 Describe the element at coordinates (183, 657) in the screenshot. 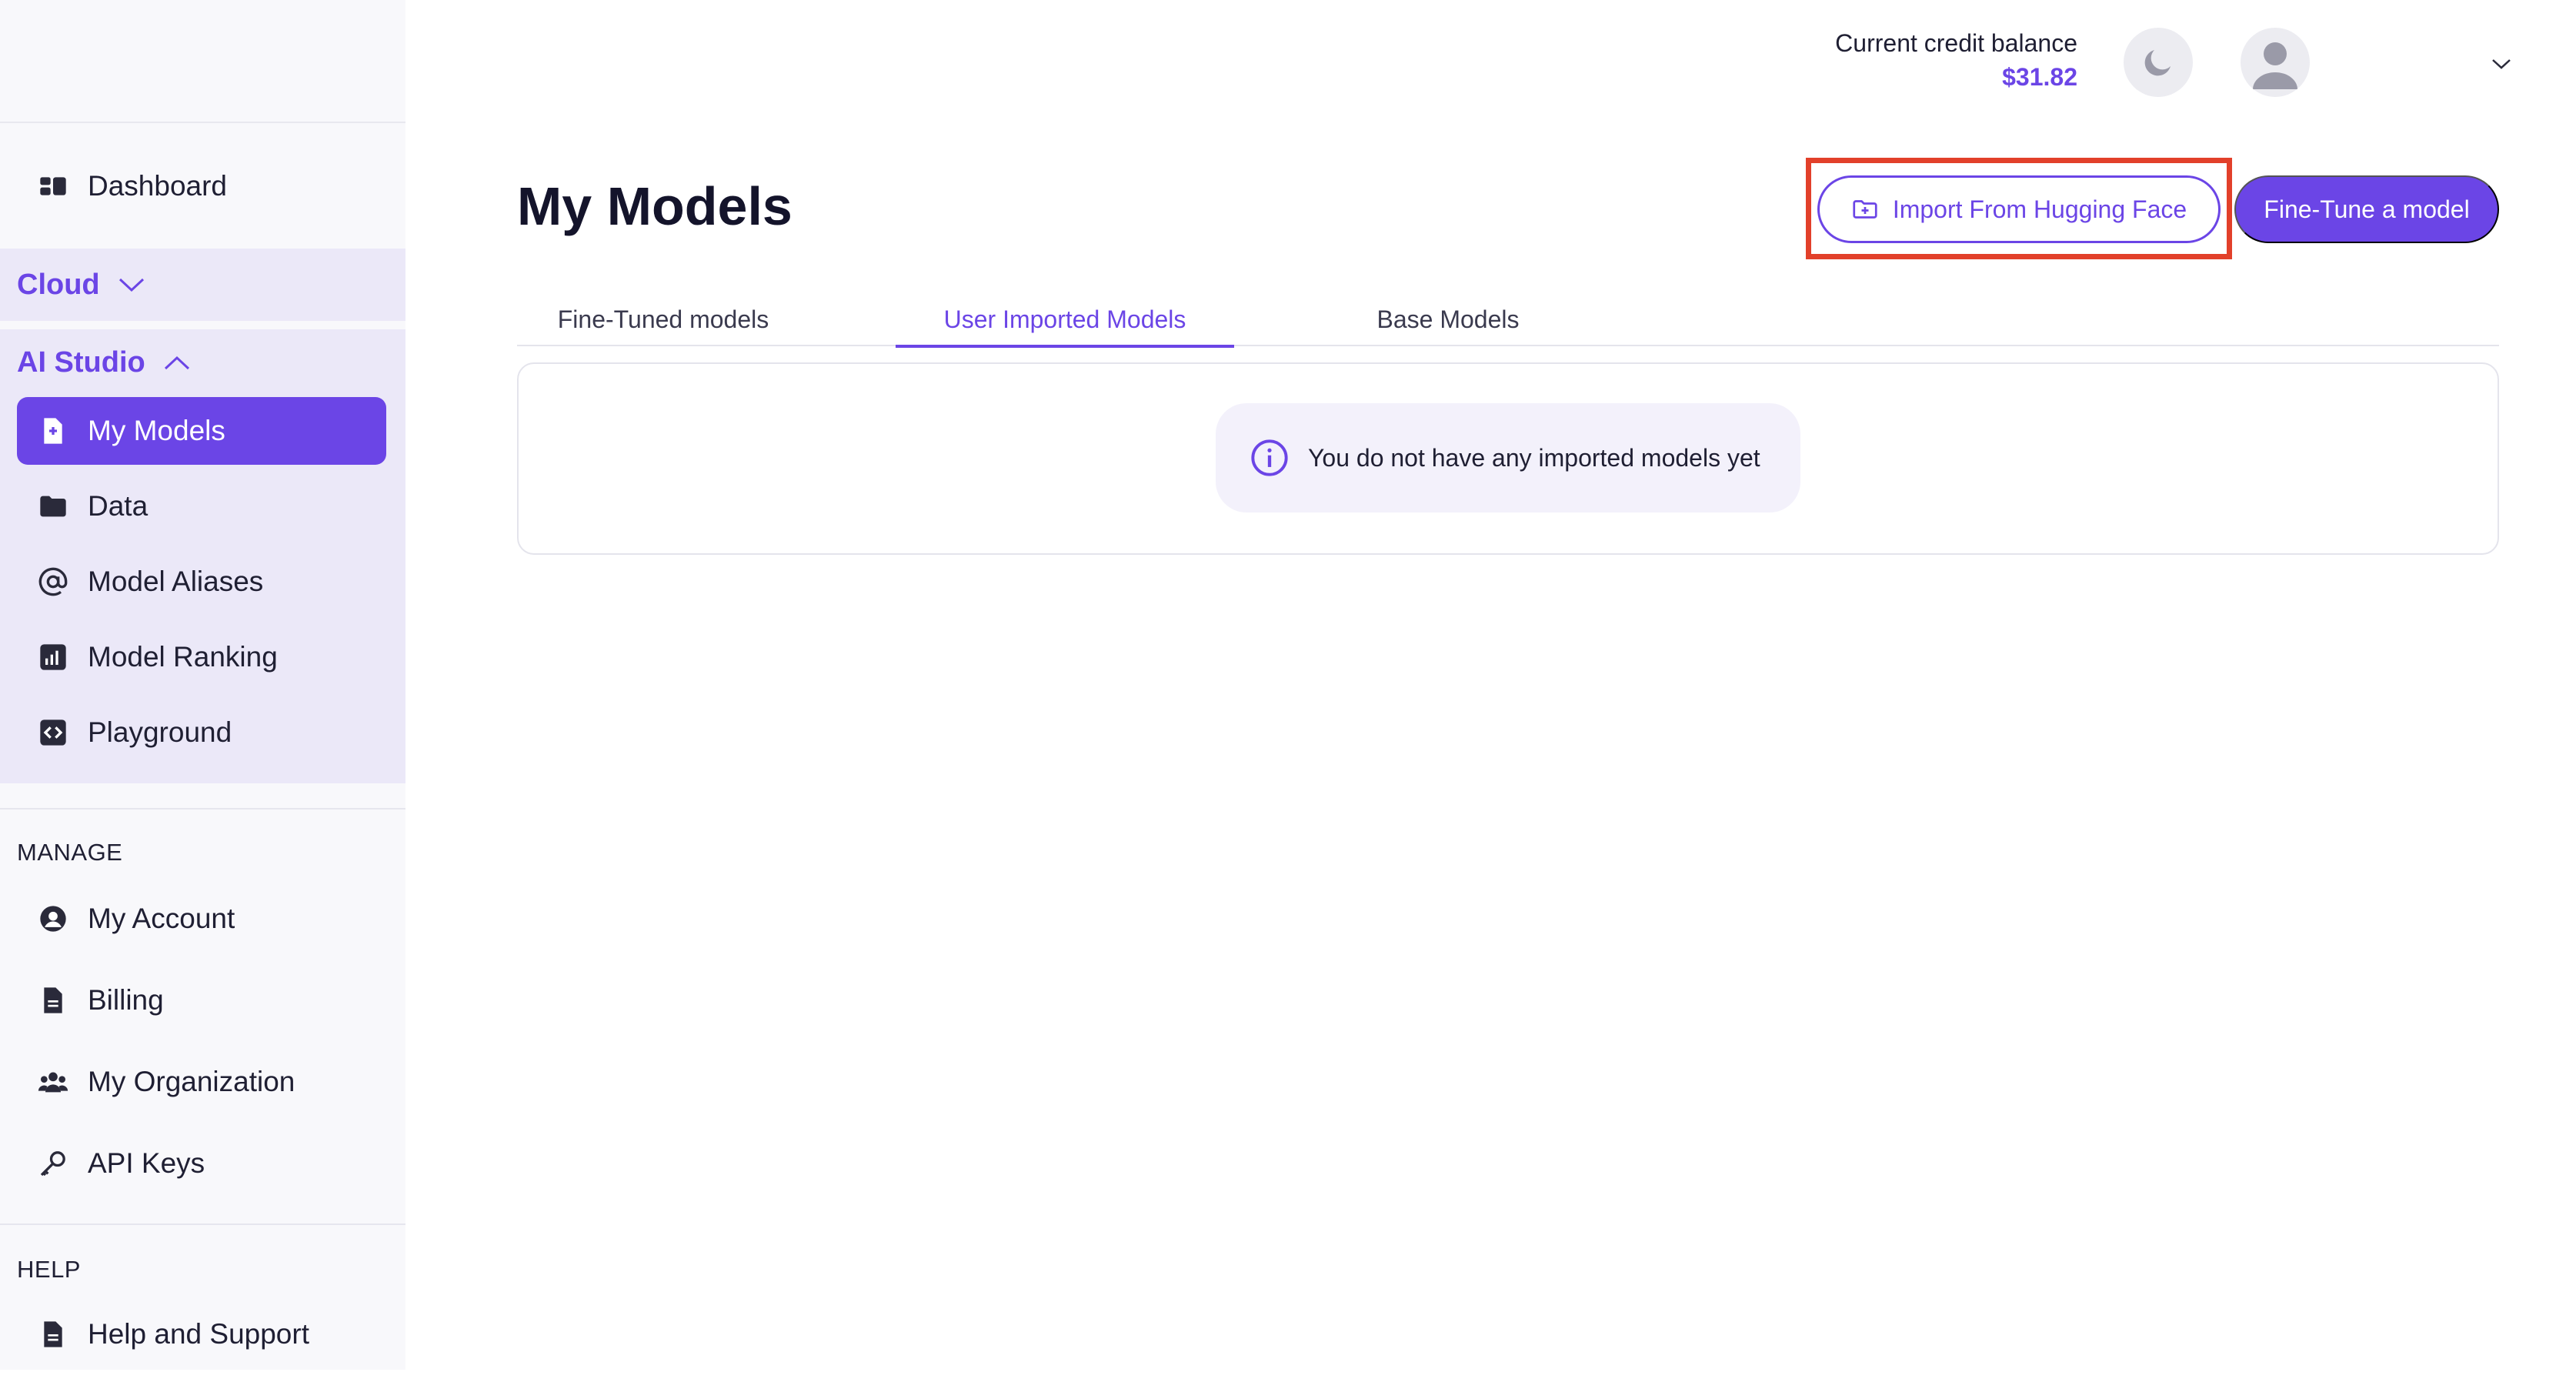

I see `sidebar-item-label: Model Ranking` at that location.